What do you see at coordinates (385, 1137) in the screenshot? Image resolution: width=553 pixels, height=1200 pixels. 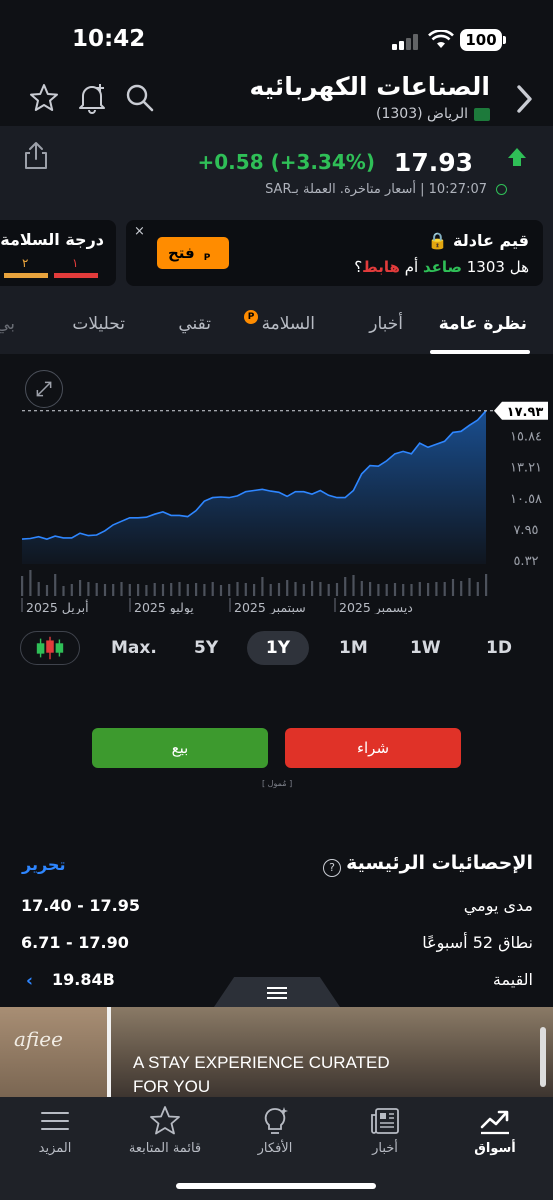 I see `nav-news: أخبار` at bounding box center [385, 1137].